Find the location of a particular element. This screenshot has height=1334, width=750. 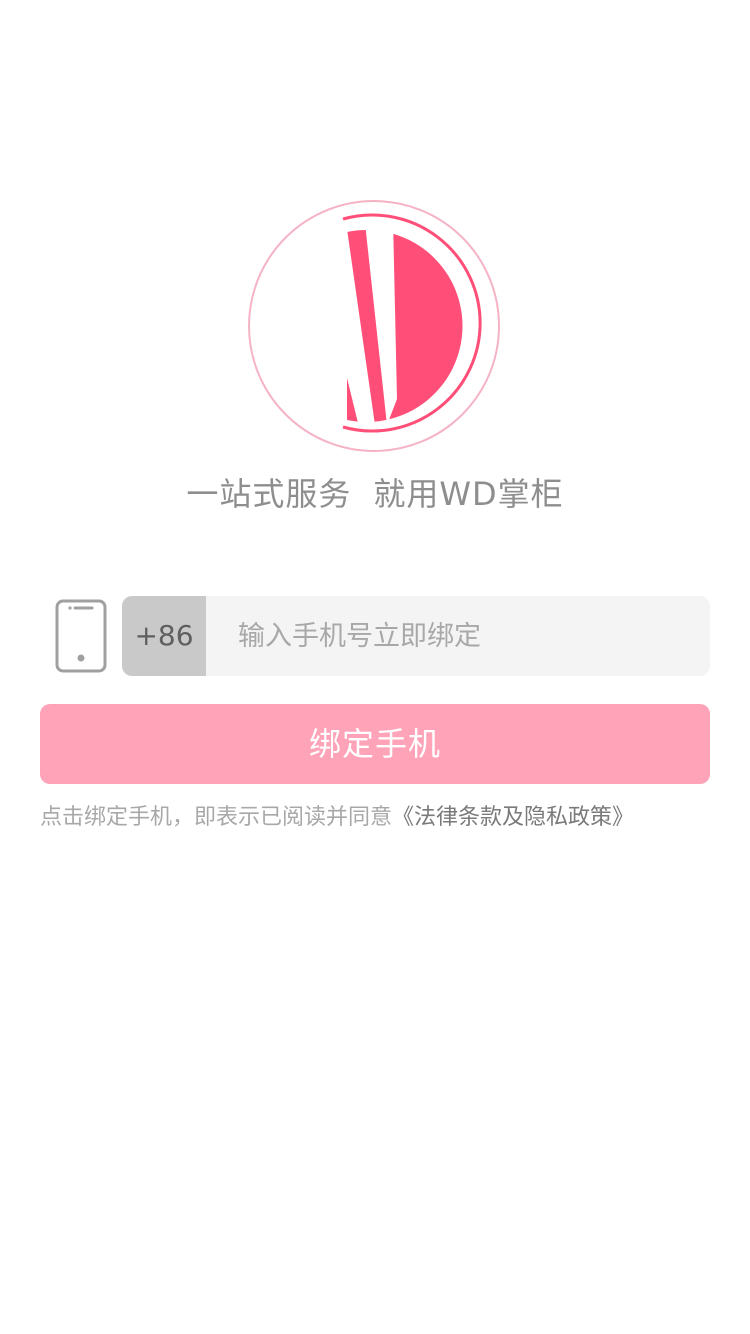

bind-phone-button: 绑定手机 is located at coordinates (375, 744).